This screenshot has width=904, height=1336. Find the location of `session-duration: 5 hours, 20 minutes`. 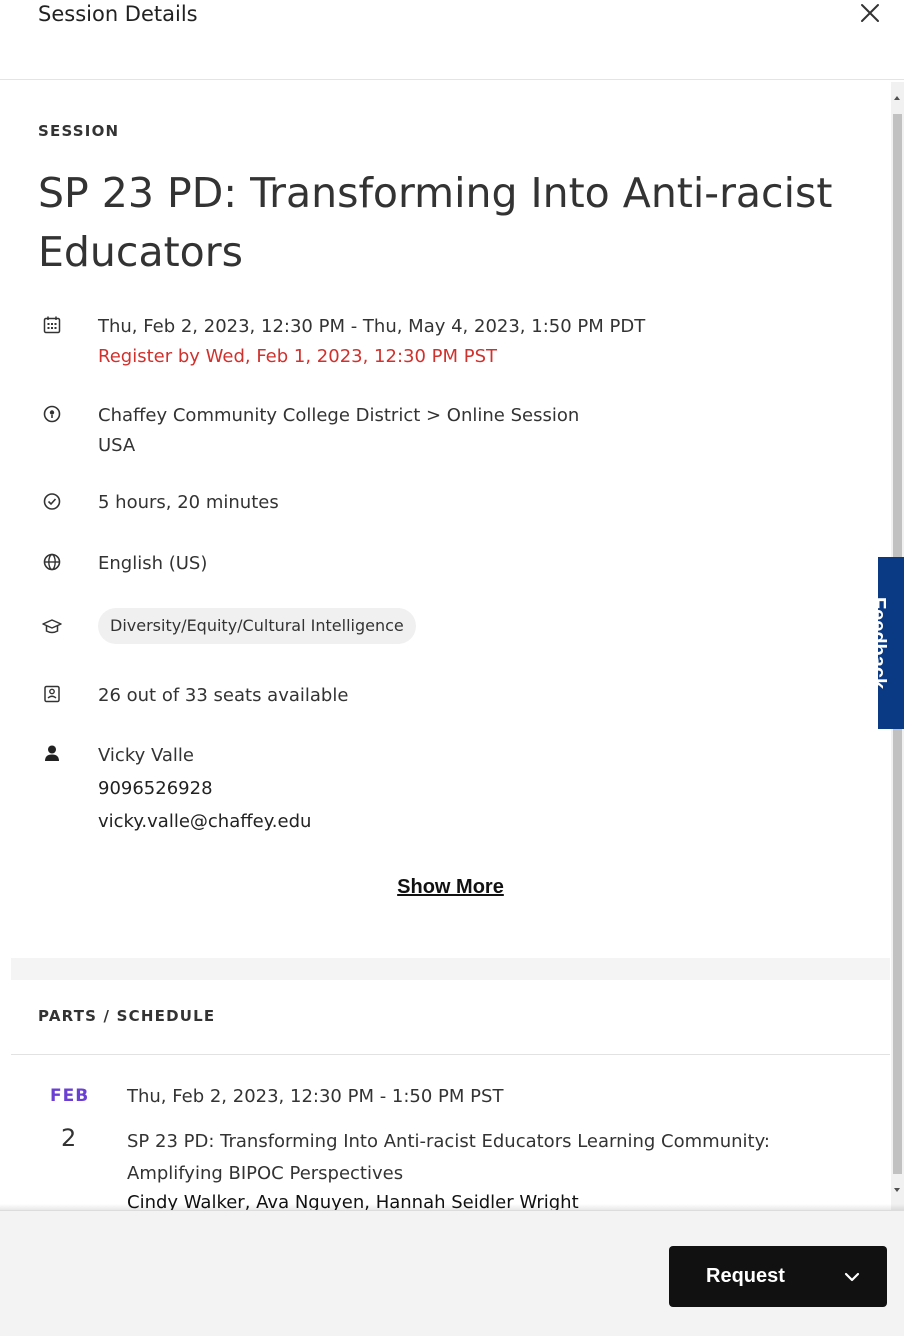

session-duration: 5 hours, 20 minutes is located at coordinates (188, 502).